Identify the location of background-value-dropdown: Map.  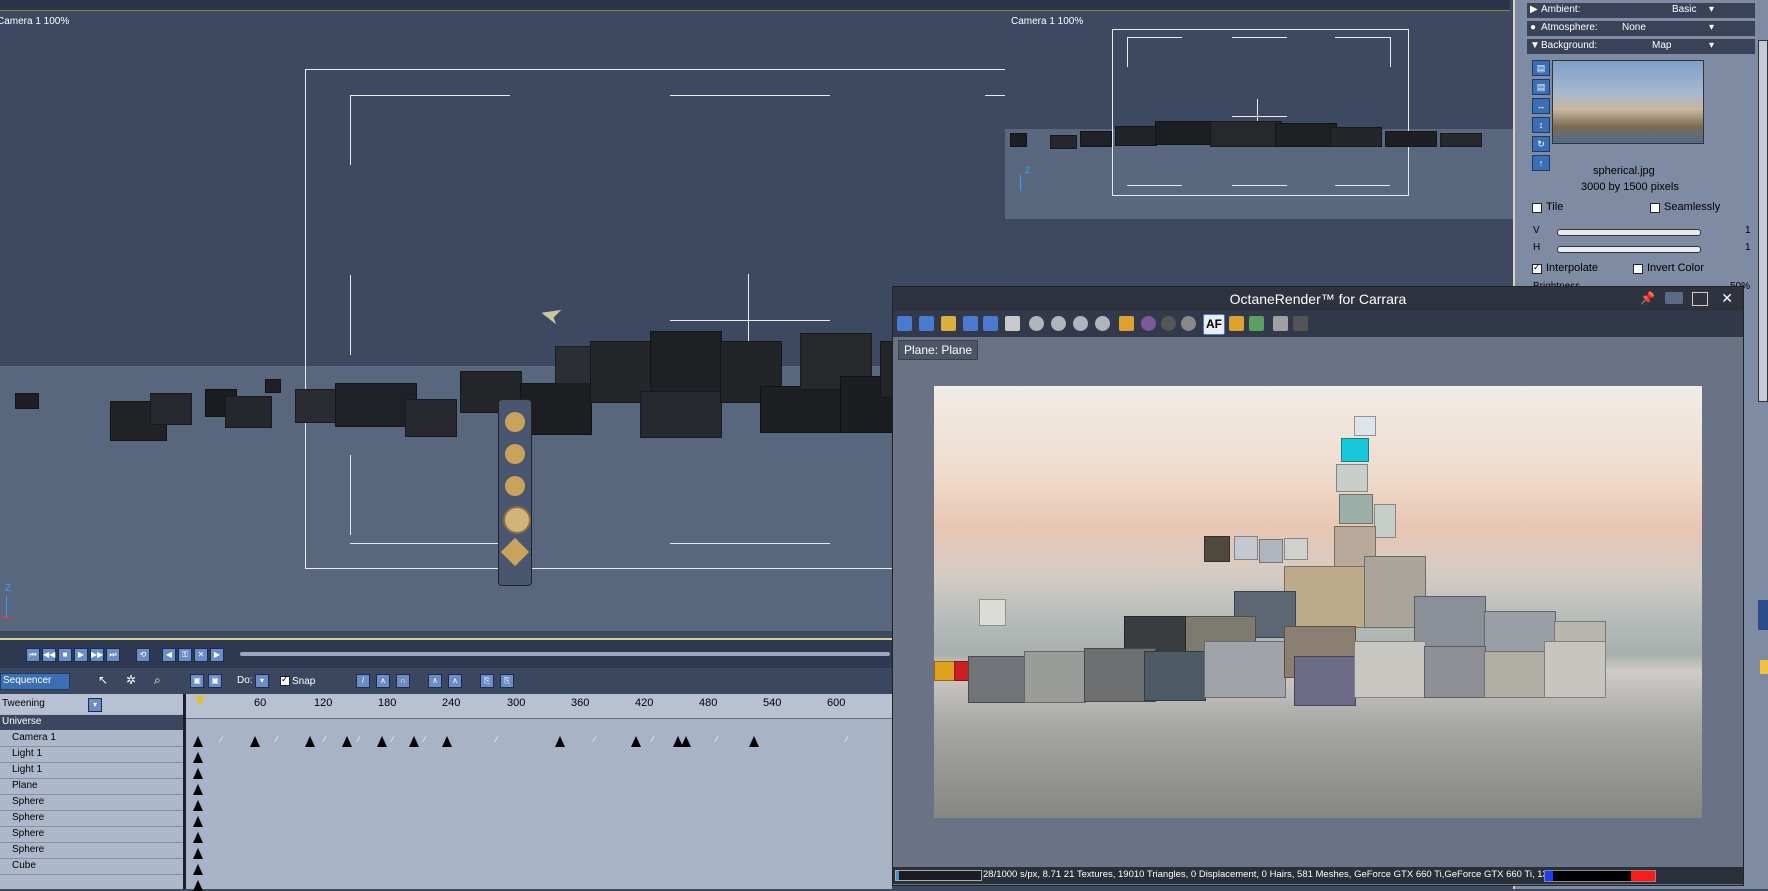
(1661, 45).